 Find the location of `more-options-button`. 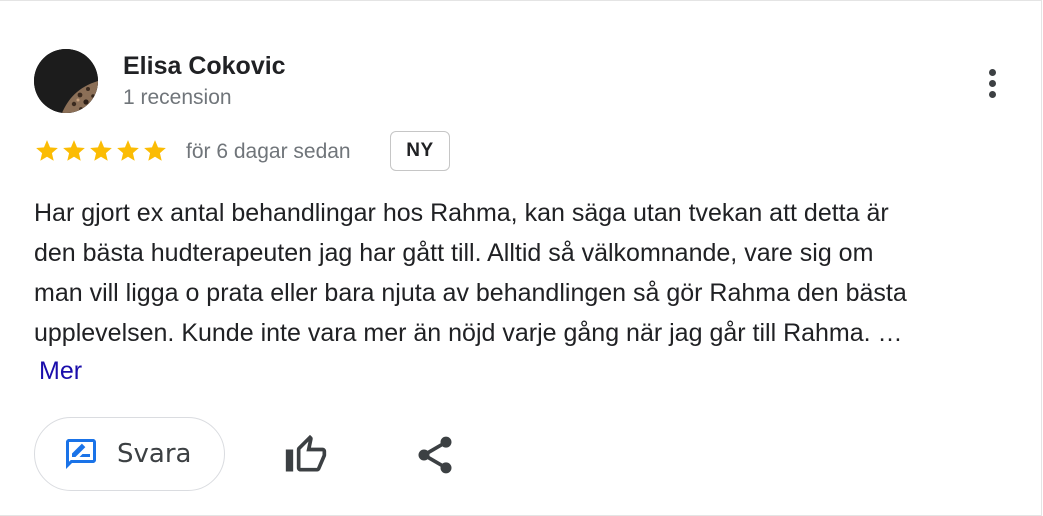

more-options-button is located at coordinates (992, 83).